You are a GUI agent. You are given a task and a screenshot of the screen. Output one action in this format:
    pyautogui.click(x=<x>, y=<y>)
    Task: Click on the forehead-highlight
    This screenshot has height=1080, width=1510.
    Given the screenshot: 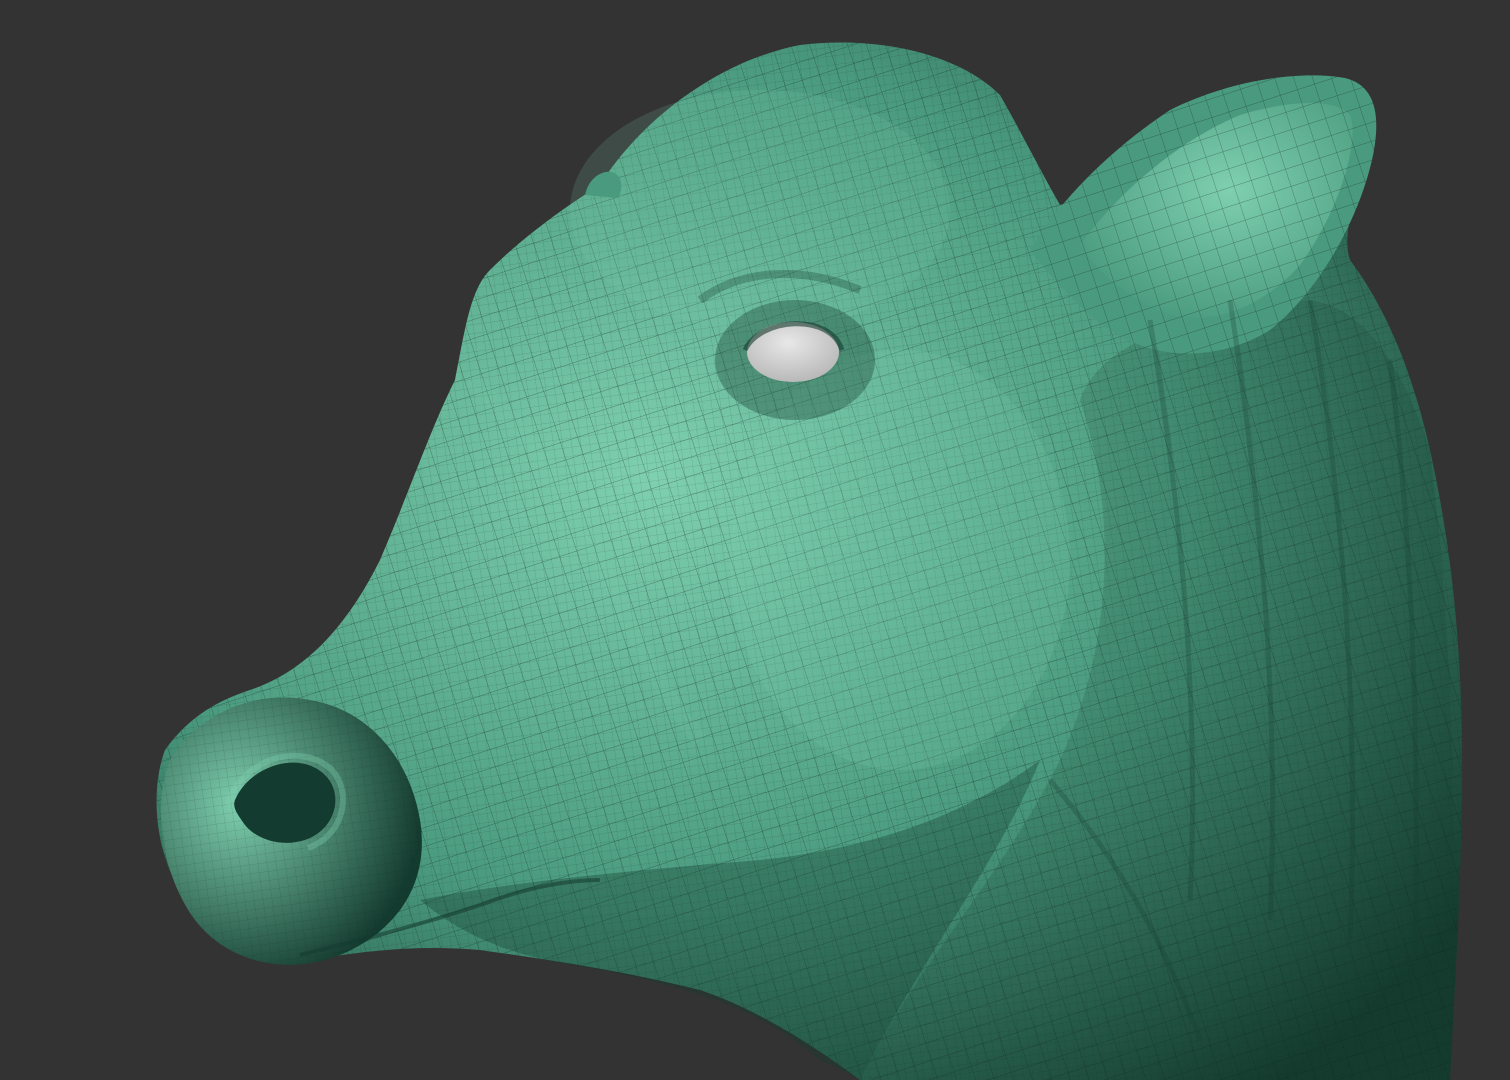 What is the action you would take?
    pyautogui.click(x=760, y=210)
    